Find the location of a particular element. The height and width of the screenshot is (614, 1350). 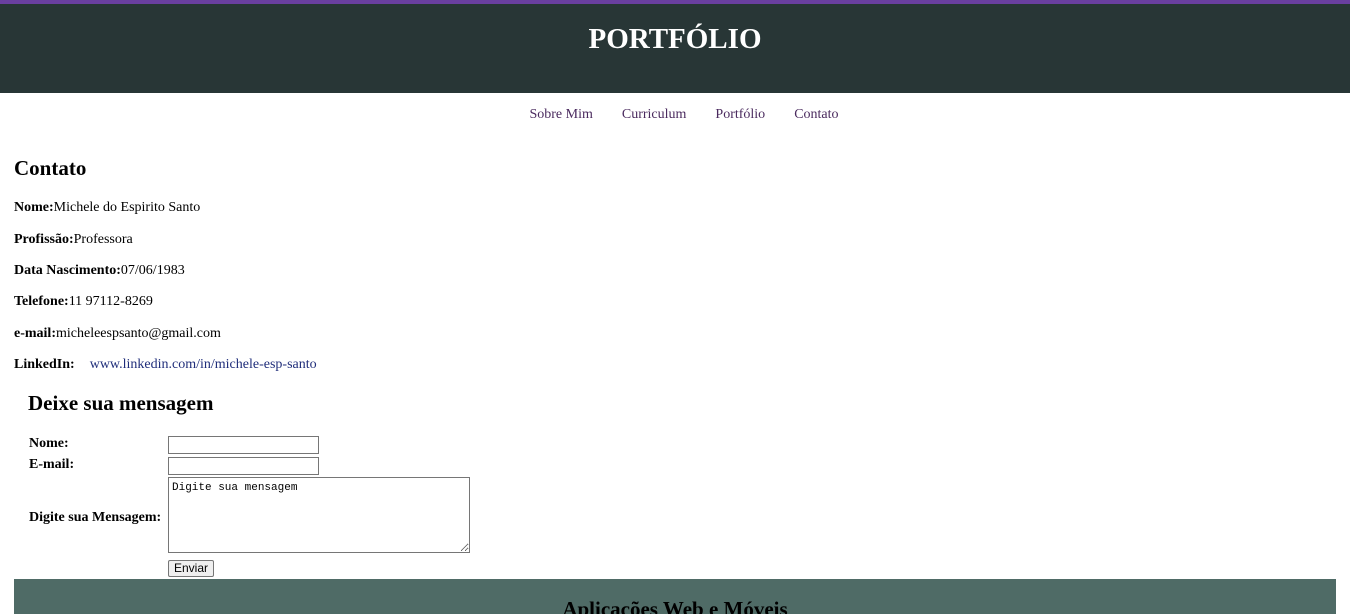

info-email: e-mail:micheleespsanto@gmail.com is located at coordinates (117, 334).